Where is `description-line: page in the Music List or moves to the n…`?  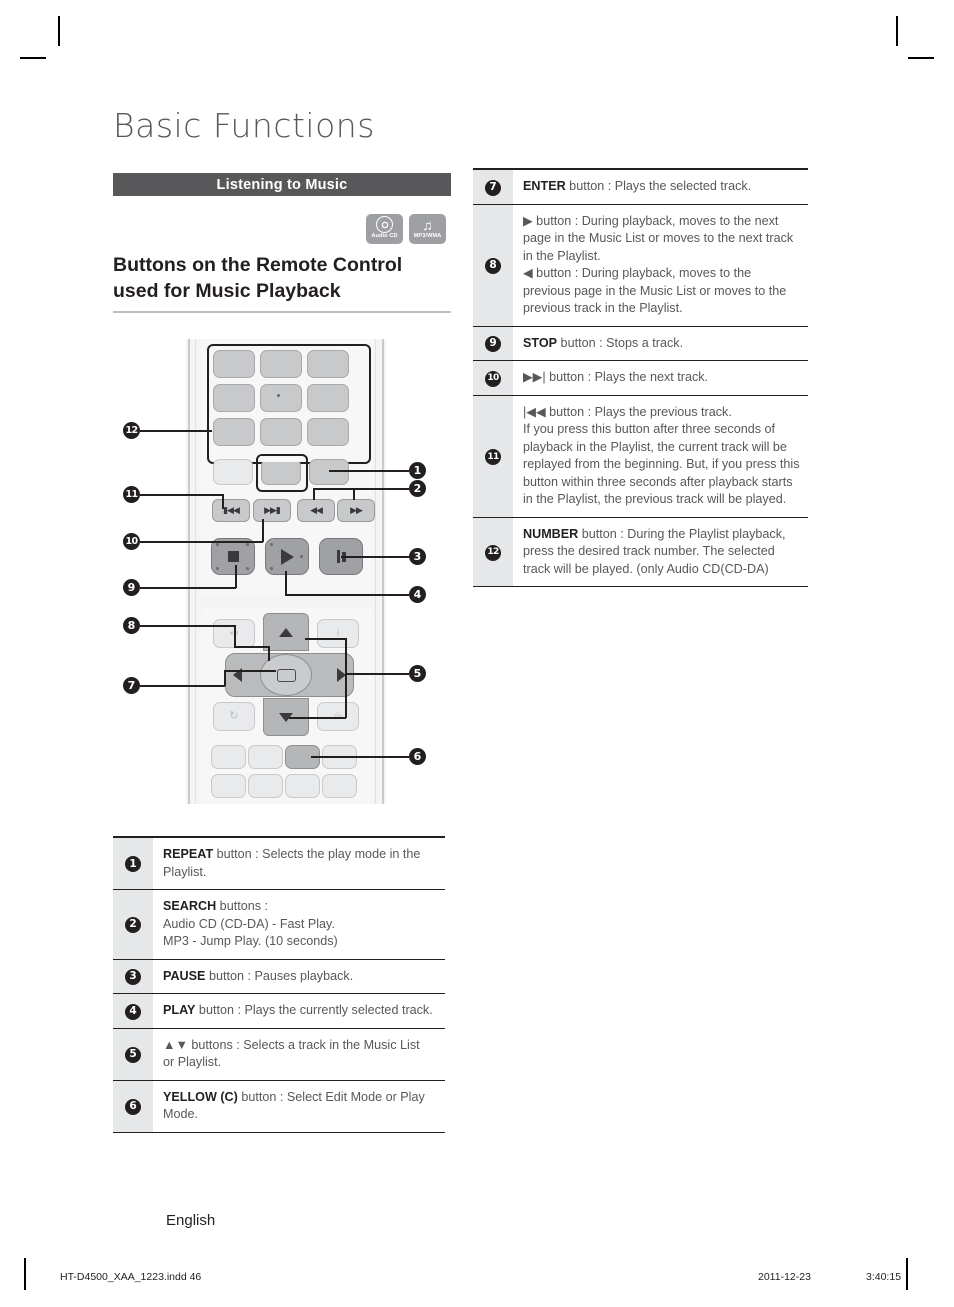
description-line: page in the Music List or moves to the n… is located at coordinates (658, 238).